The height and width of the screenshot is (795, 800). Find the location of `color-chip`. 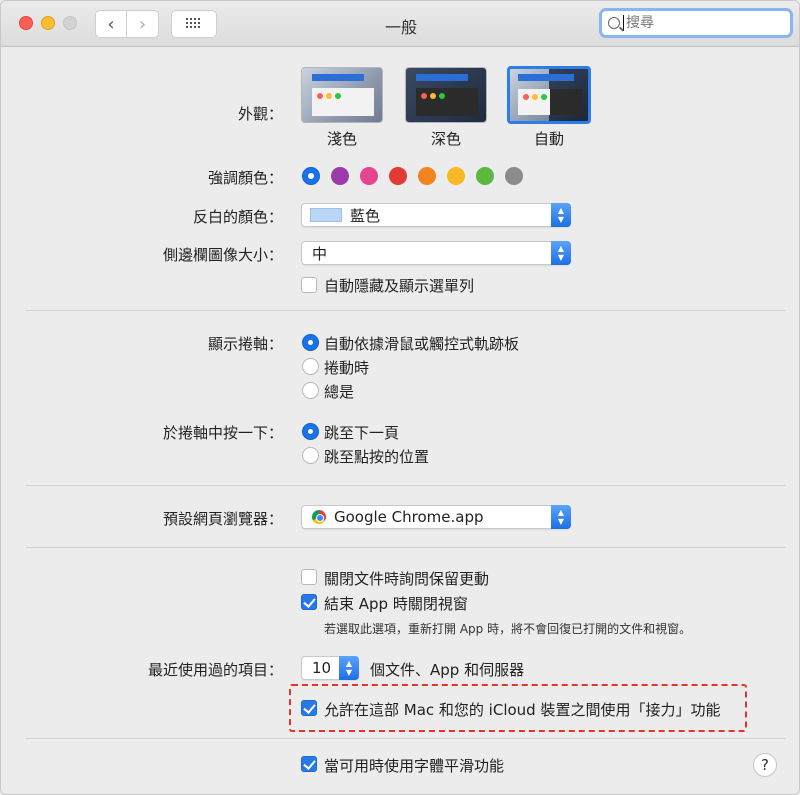

color-chip is located at coordinates (326, 215).